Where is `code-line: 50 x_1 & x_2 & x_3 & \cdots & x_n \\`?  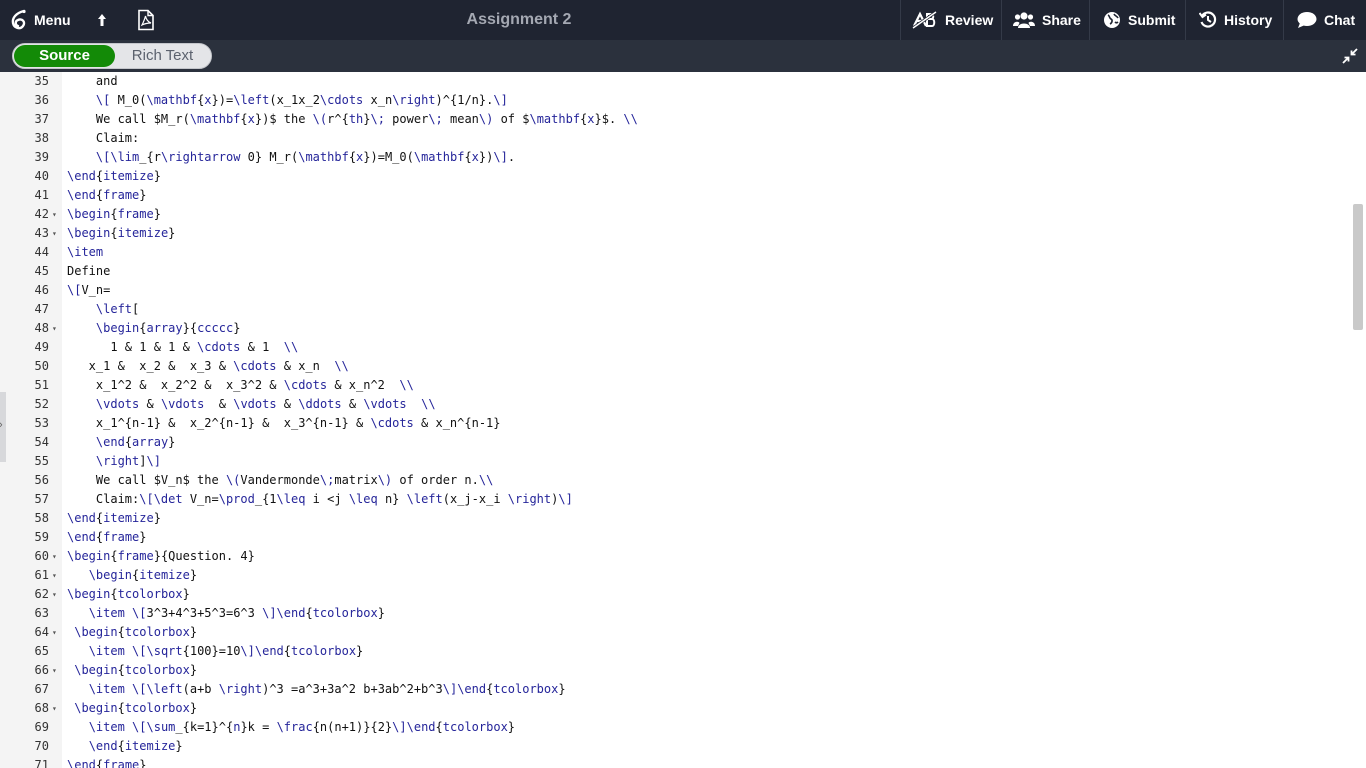
code-line: 50 x_1 & x_2 & x_3 & \cdots & x_n \\ is located at coordinates (675, 366).